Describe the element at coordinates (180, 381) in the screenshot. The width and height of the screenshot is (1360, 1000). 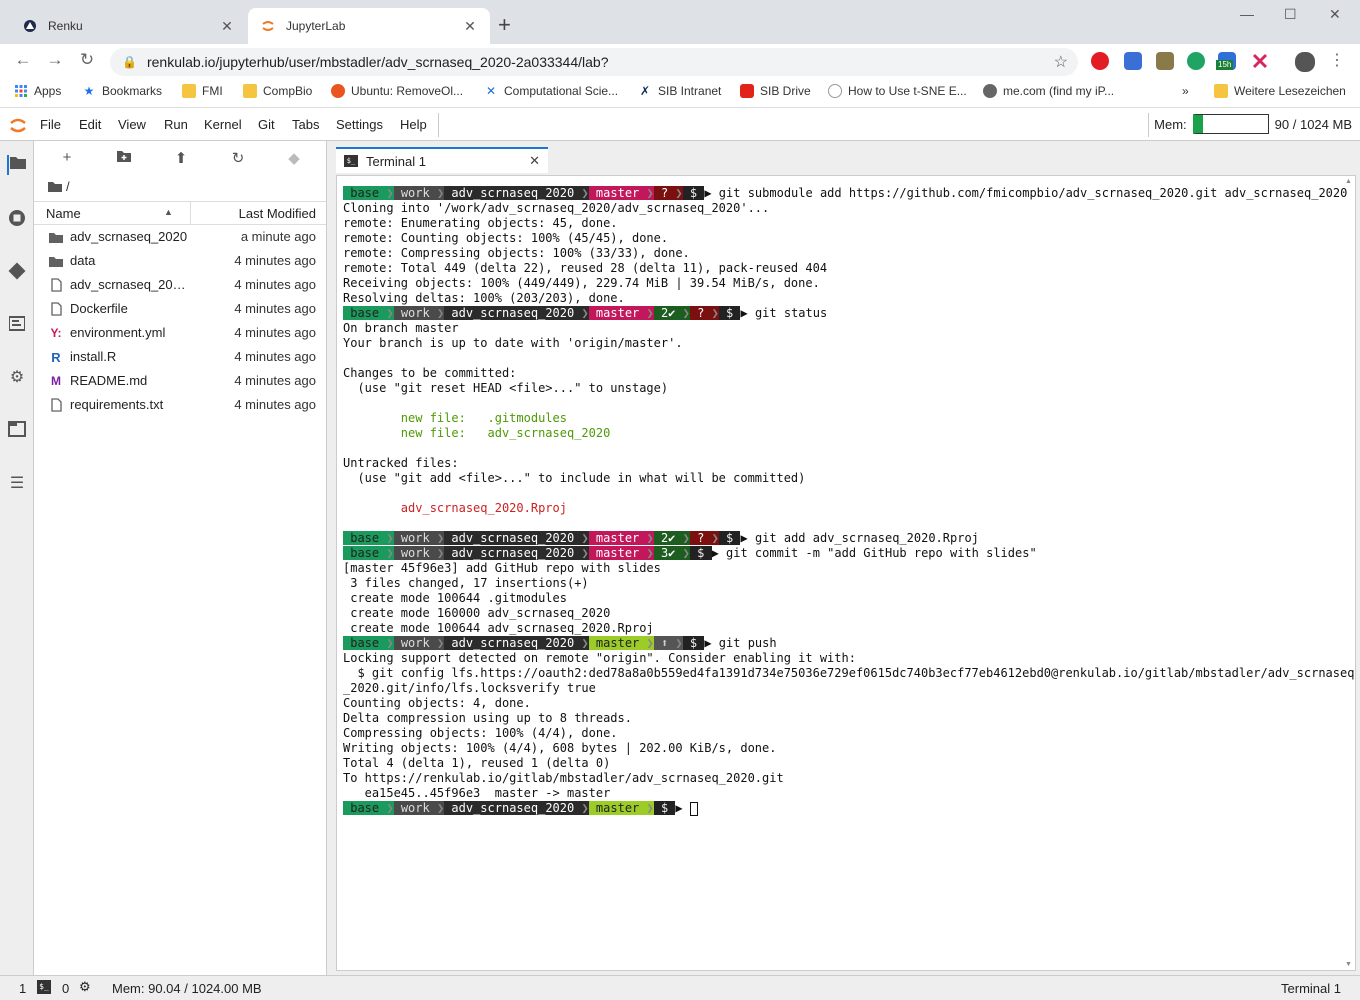
I see `file-row: M README.md 4 minutes ago` at that location.